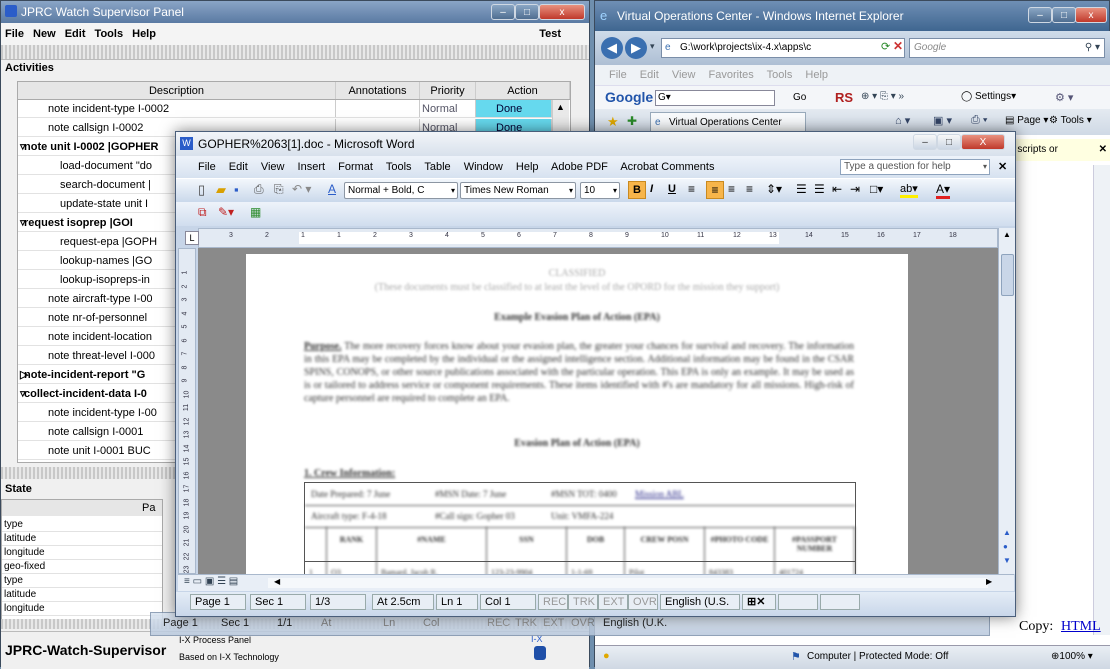 This screenshot has height=669, width=1110. I want to click on word-menu-table: Table, so click(437, 167).